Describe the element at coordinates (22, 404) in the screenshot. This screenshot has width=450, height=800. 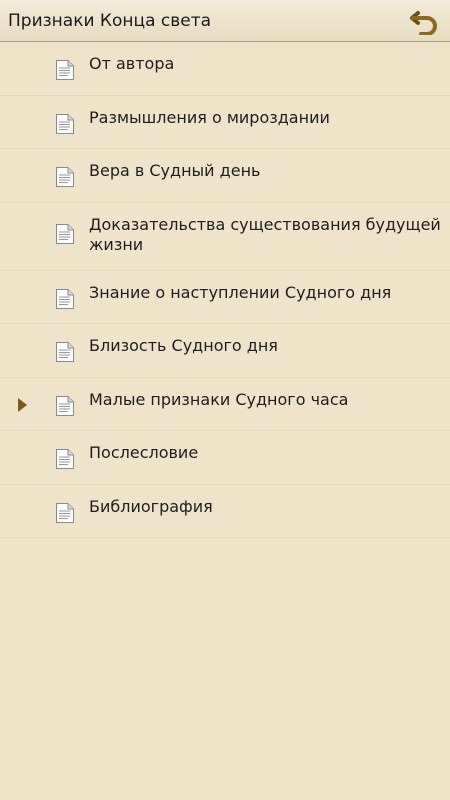
I see `current-position-icon` at that location.